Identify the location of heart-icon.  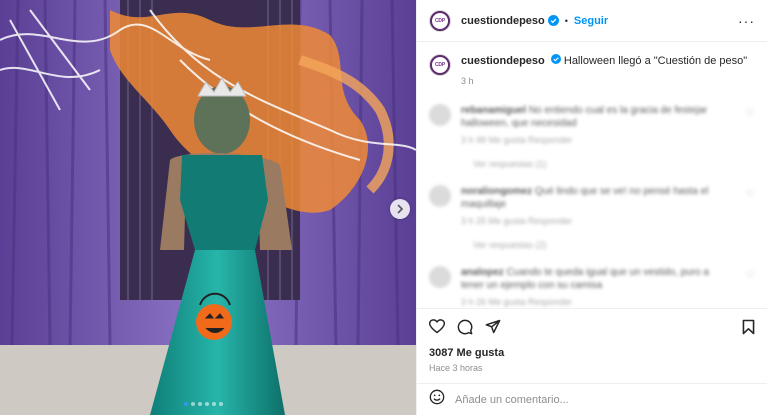
(437, 326).